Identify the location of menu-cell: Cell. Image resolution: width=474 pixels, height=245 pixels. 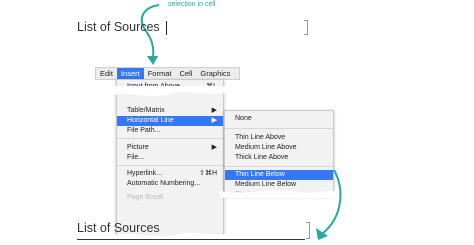
(185, 73).